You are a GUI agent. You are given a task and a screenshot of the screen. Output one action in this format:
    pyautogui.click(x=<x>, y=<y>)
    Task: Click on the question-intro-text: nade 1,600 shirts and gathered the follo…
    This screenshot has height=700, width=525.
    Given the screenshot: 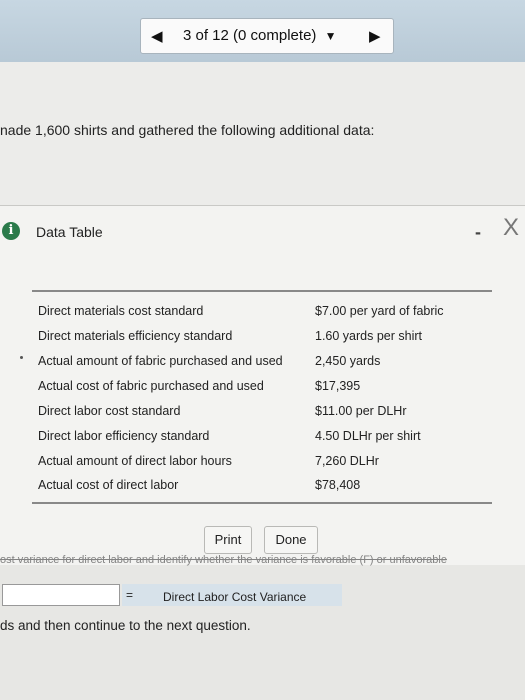 What is the action you would take?
    pyautogui.click(x=187, y=130)
    